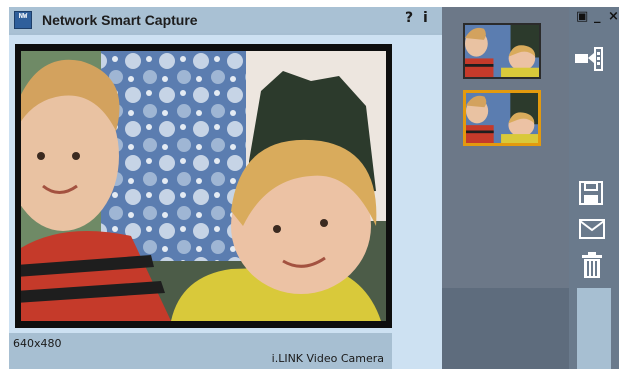  What do you see at coordinates (592, 265) in the screenshot?
I see `trash-icon` at bounding box center [592, 265].